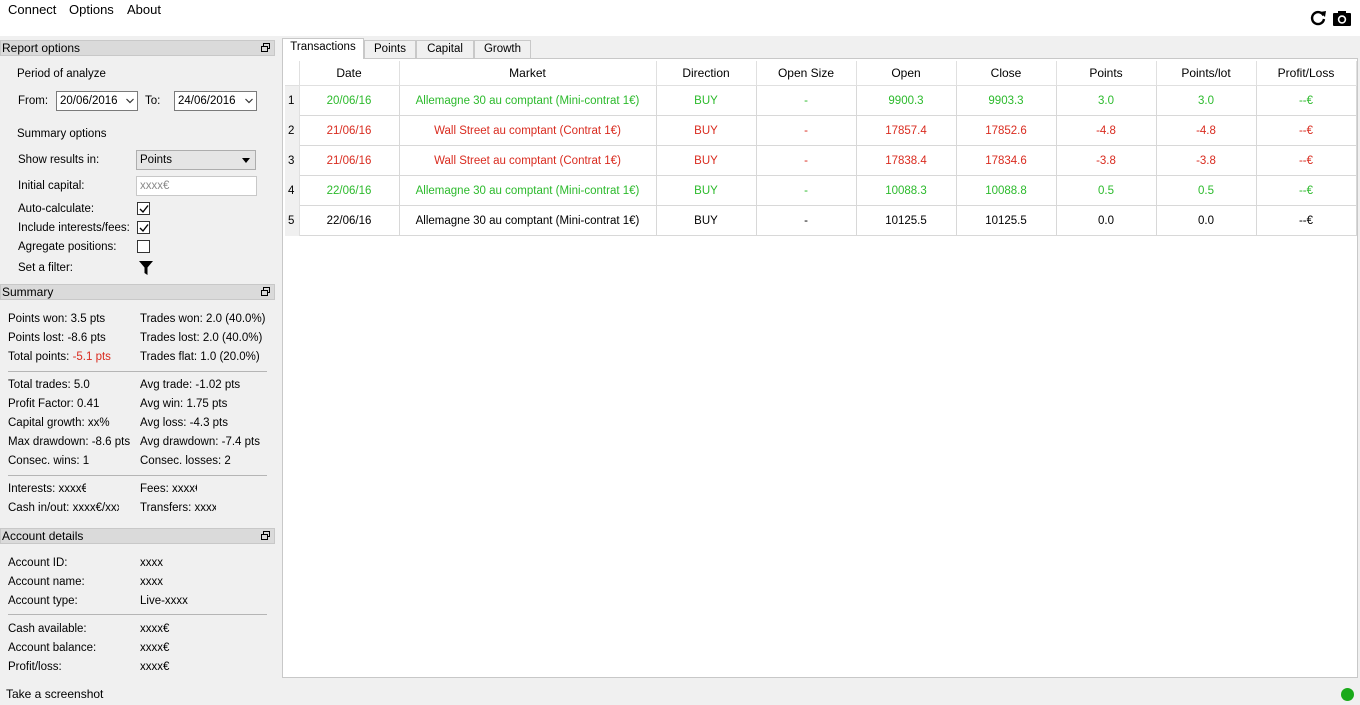 This screenshot has width=1360, height=705. I want to click on consec-wins: Consec. wins: 1, so click(49, 461).